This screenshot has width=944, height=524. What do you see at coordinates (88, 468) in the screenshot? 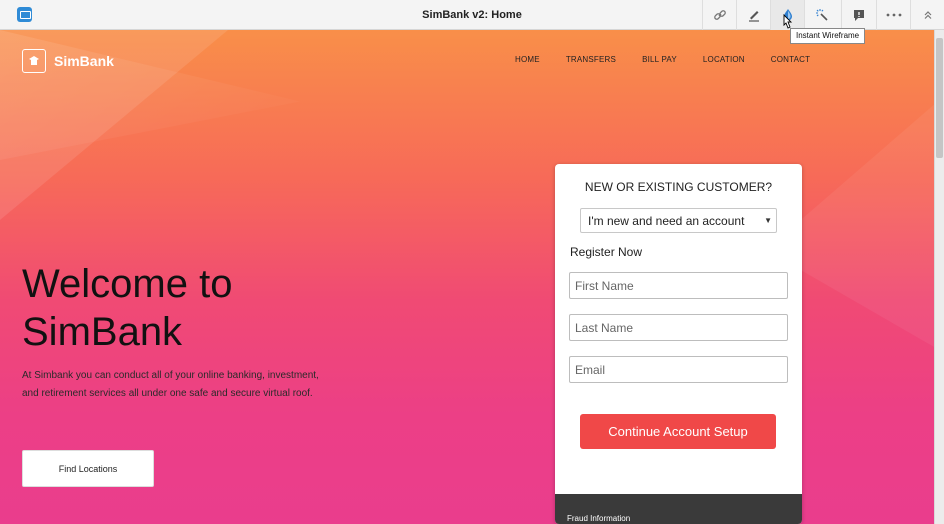
I see `find-locations-button: Find Locations` at bounding box center [88, 468].